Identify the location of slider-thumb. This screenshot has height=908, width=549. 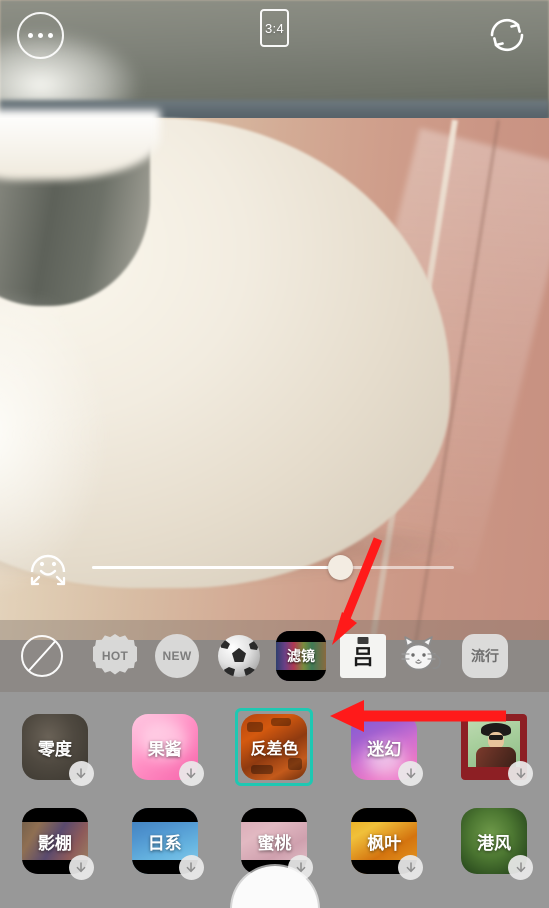
(340, 567).